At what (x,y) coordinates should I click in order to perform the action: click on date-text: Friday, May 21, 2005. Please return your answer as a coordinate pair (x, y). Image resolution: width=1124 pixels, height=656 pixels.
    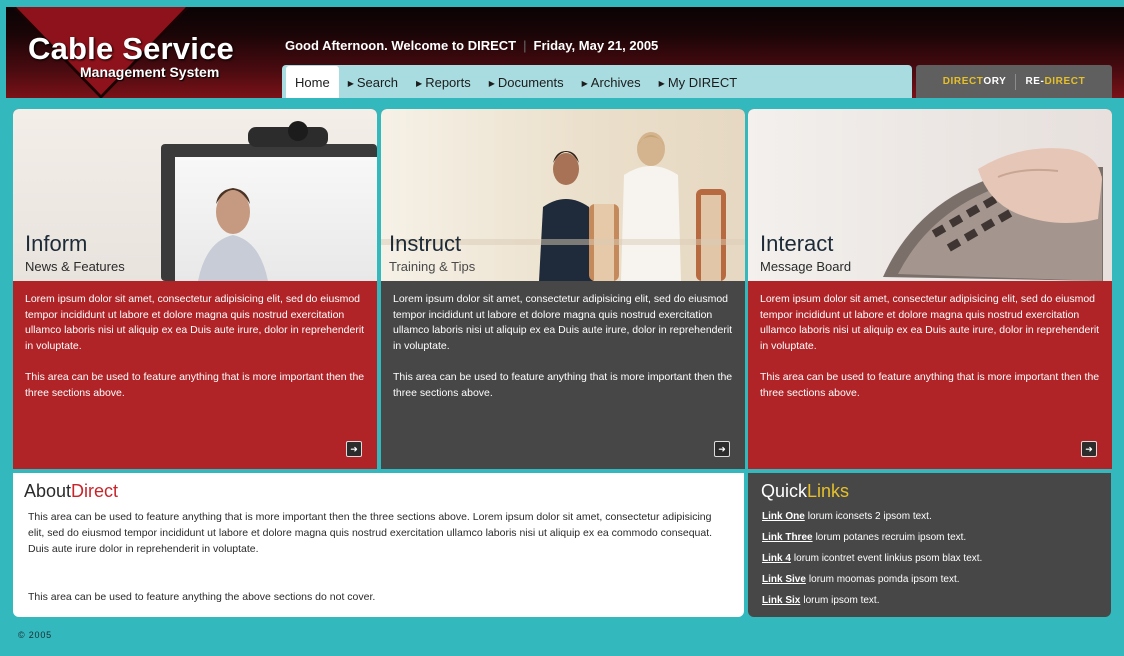
    Looking at the image, I should click on (596, 45).